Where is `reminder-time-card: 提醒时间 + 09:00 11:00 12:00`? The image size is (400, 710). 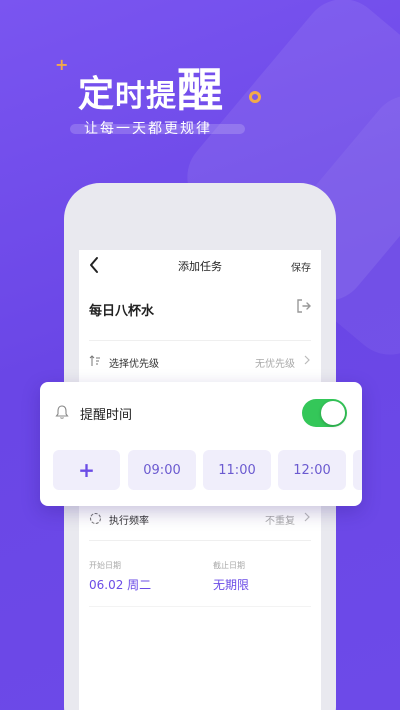
reminder-time-card: 提醒时间 + 09:00 11:00 12:00 is located at coordinates (201, 444).